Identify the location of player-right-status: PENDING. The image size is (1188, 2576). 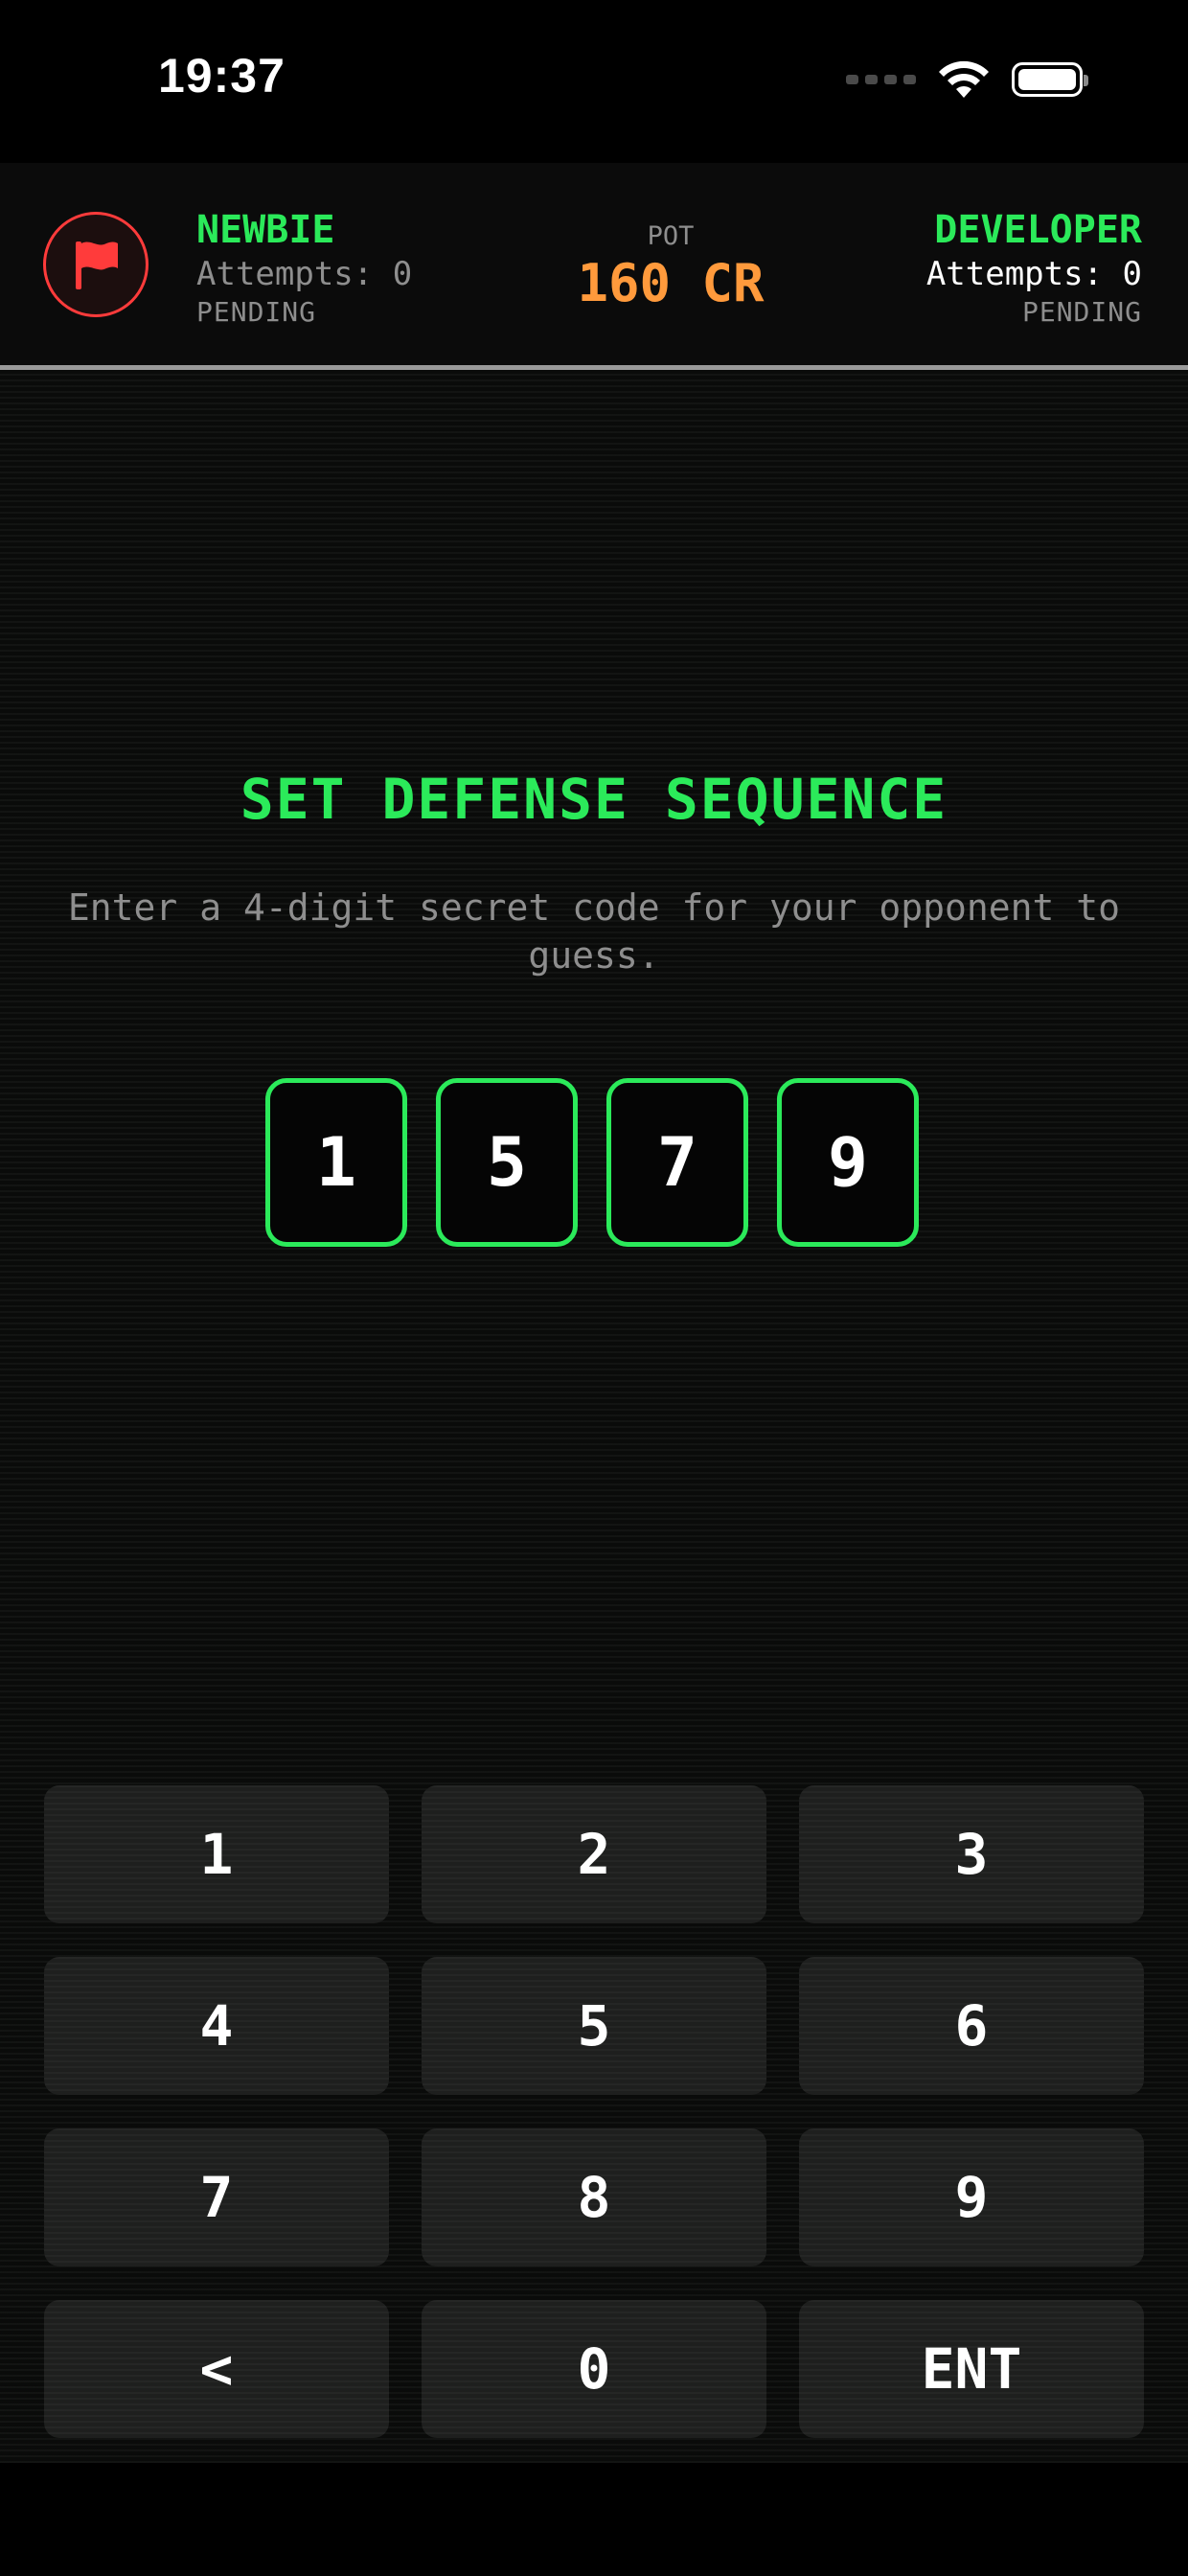
(1081, 312).